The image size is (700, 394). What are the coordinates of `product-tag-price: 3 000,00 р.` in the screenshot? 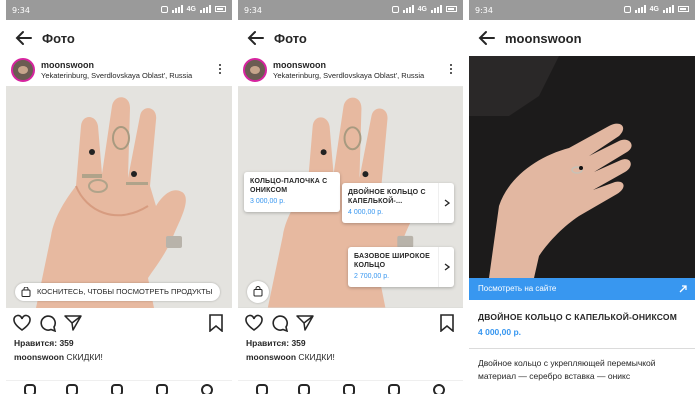 It's located at (268, 201).